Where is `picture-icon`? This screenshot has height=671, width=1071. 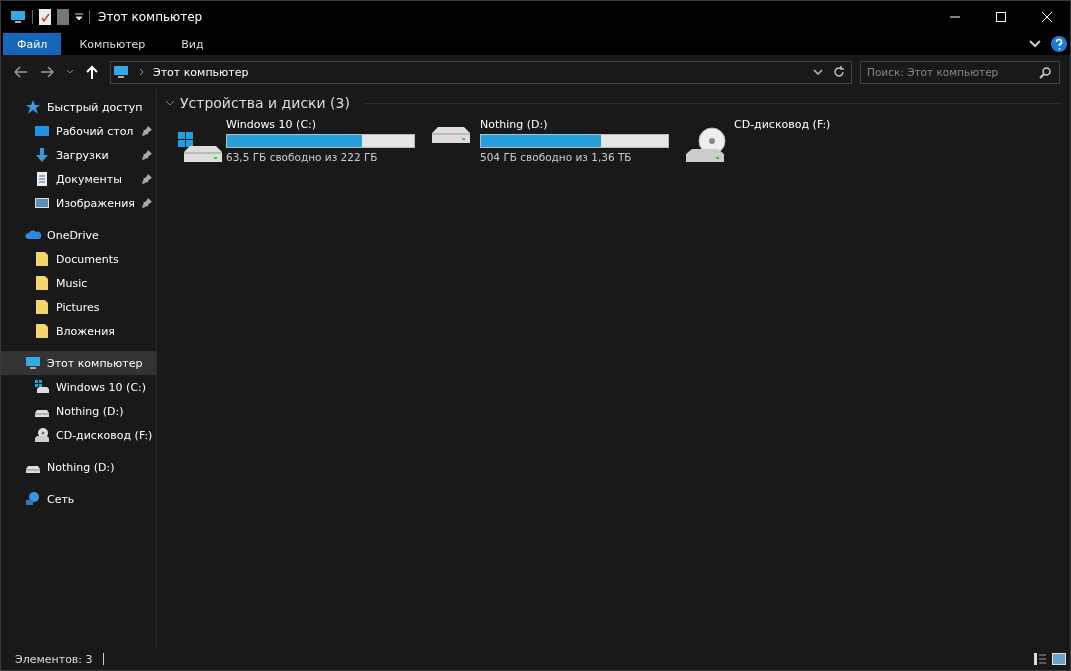 picture-icon is located at coordinates (42, 203).